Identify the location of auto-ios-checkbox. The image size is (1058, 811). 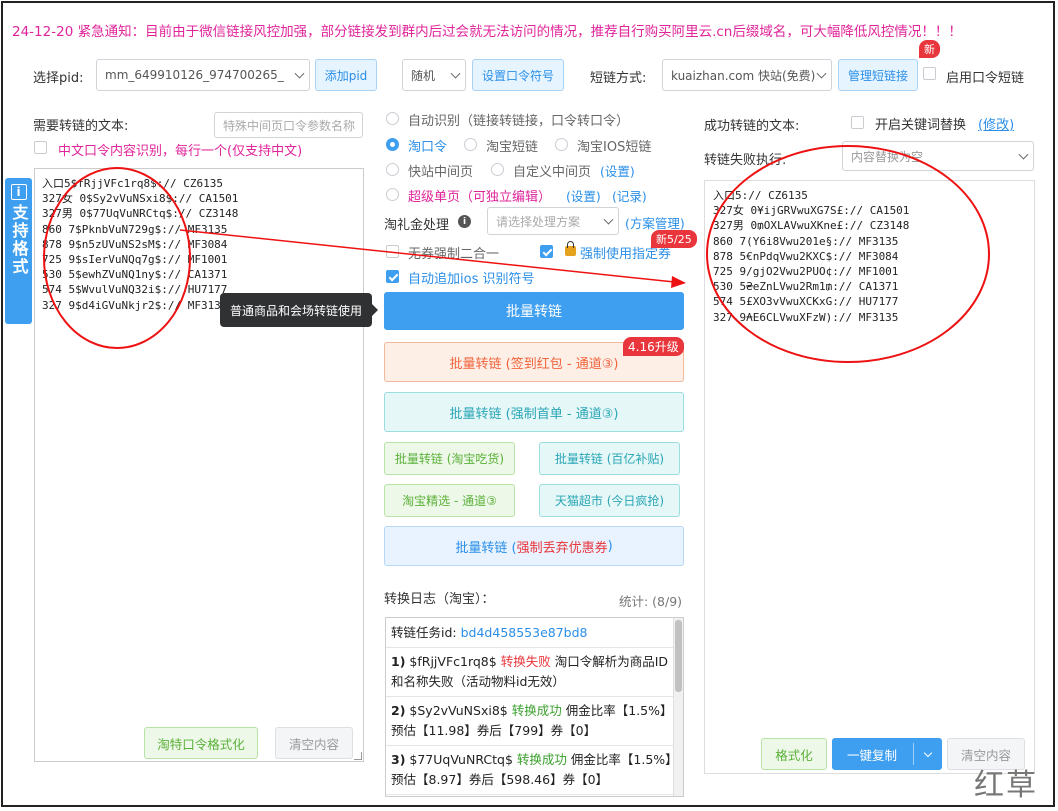
(392, 276).